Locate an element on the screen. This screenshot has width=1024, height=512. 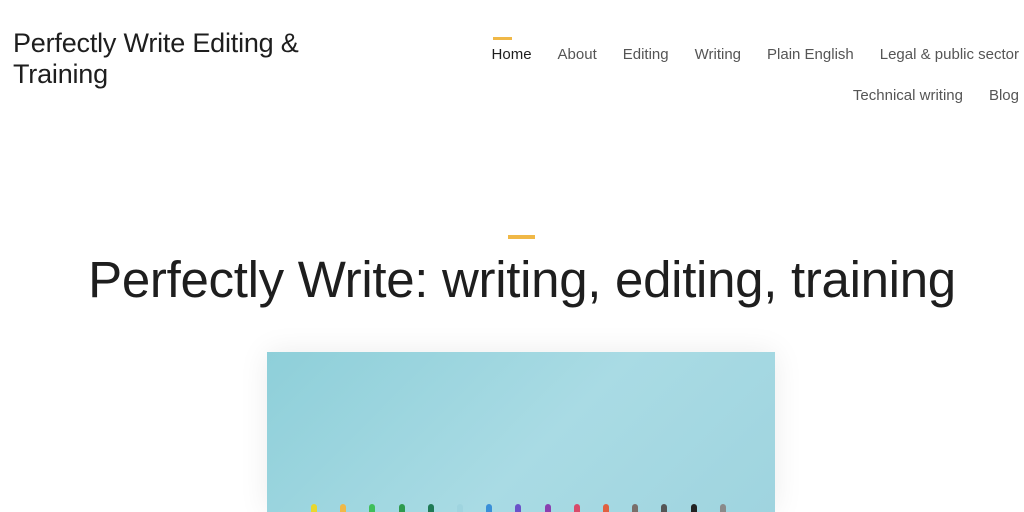
nav-item-legal-public-sector: Legal & public sector is located at coordinates (949, 54).